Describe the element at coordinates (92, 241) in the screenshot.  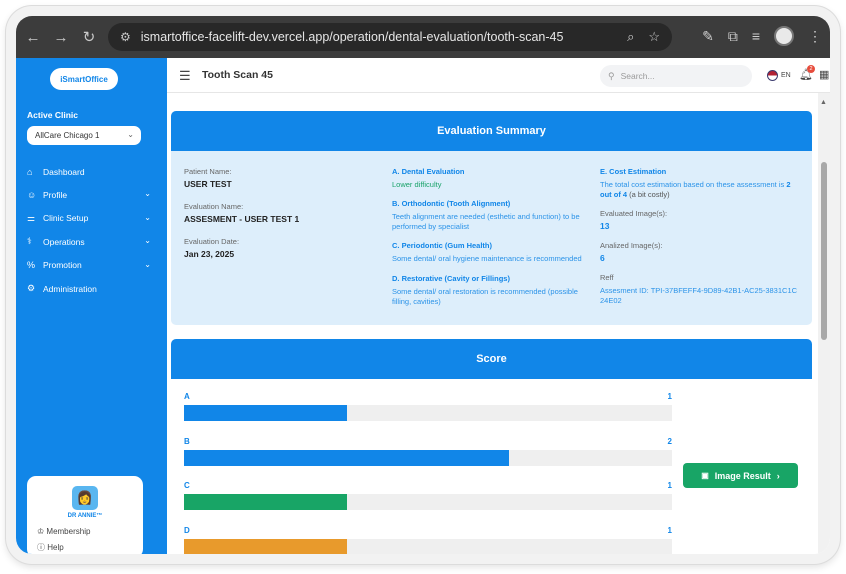
I see `sidebar-item-operations: ⚕ Operations ⌄` at that location.